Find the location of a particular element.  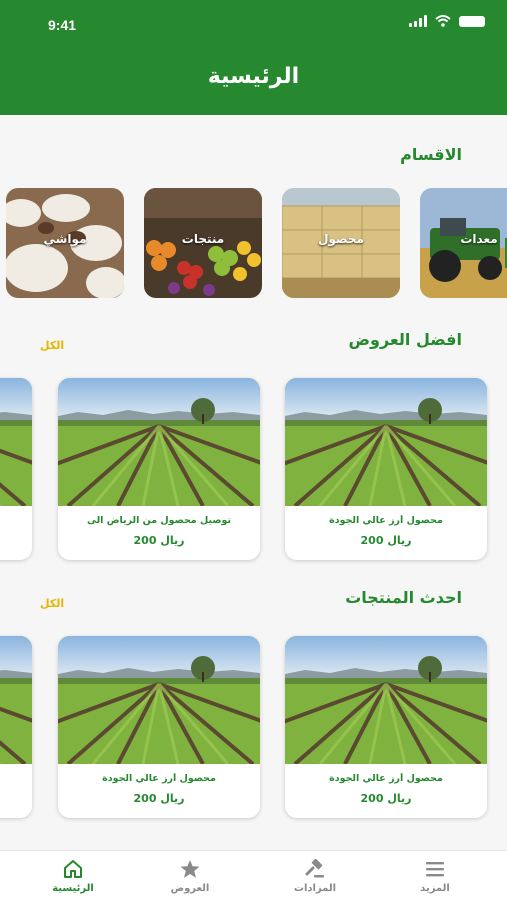

wifi-icon is located at coordinates (443, 21).